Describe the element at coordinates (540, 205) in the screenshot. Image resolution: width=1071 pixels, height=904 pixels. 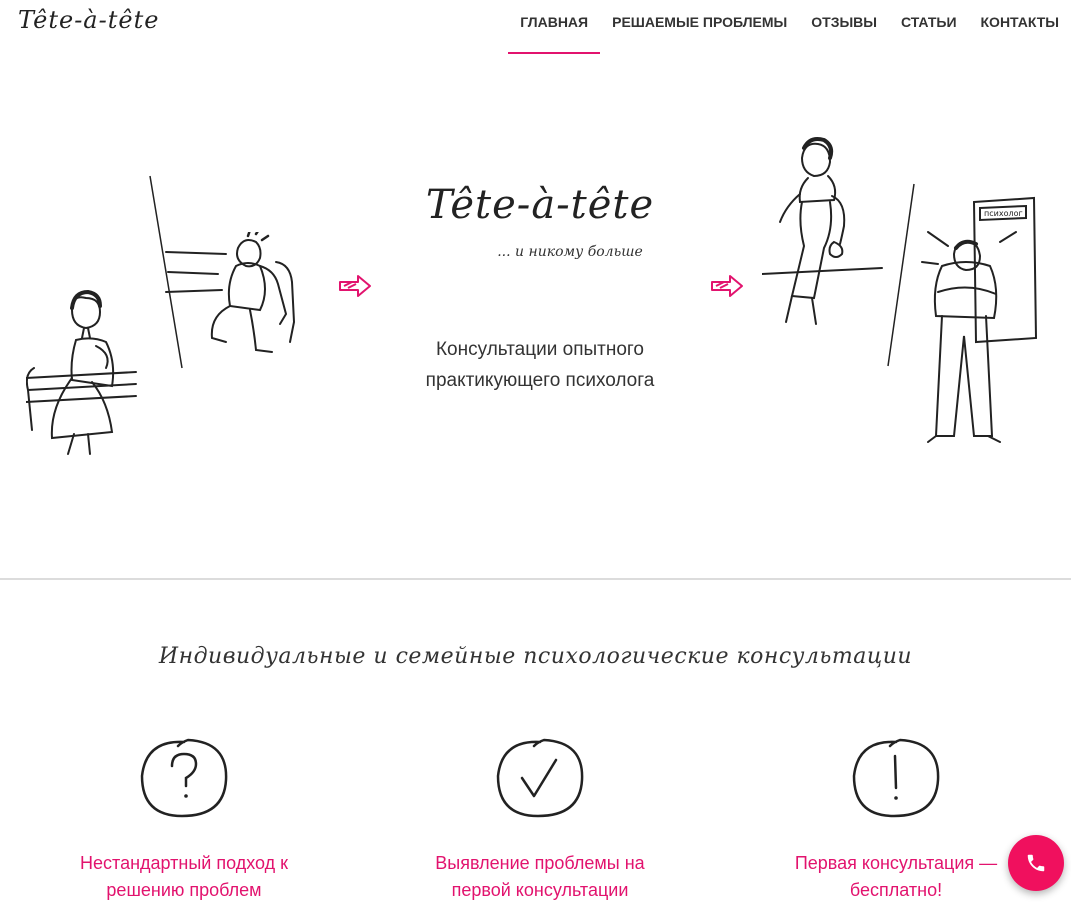
I see `hero-title: Tête-à-tête` at that location.